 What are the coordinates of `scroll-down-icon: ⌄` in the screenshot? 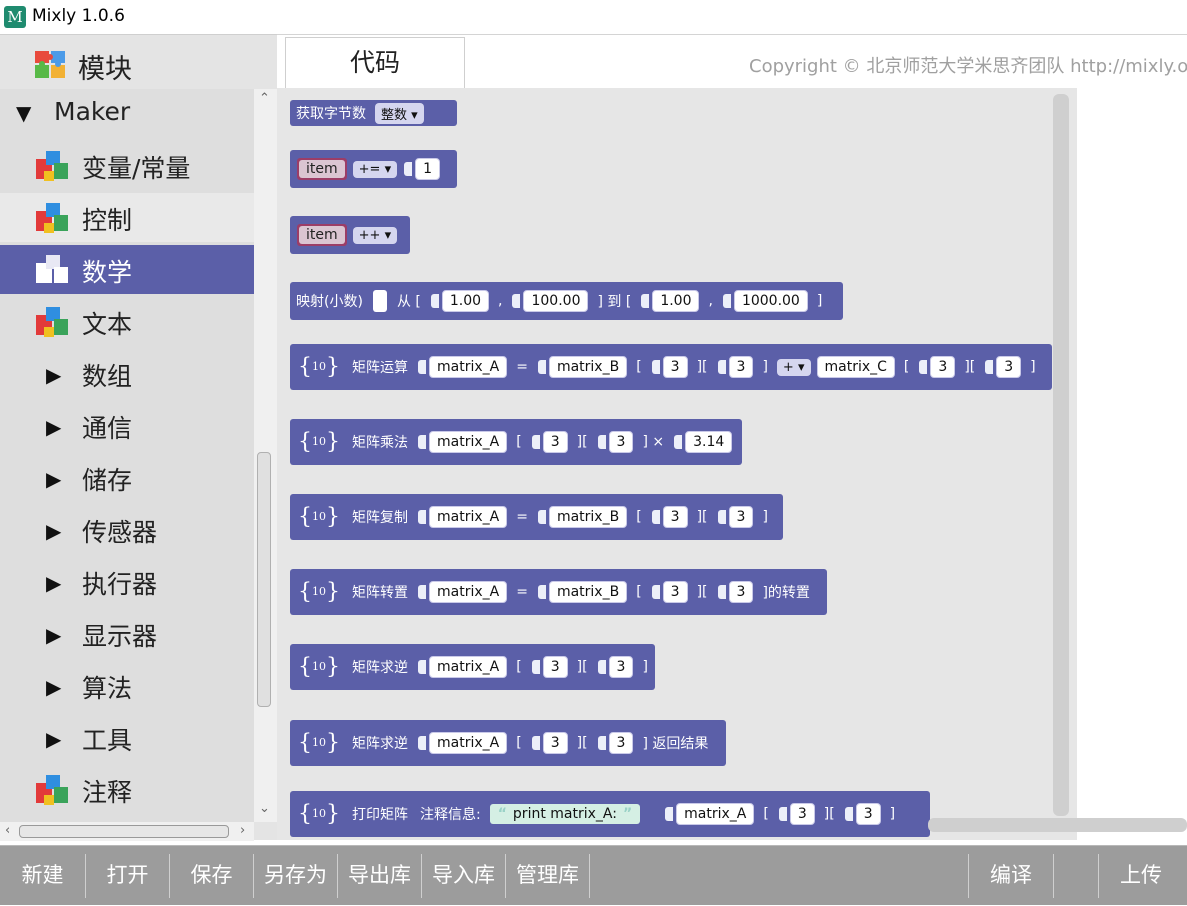 It's located at (264, 808).